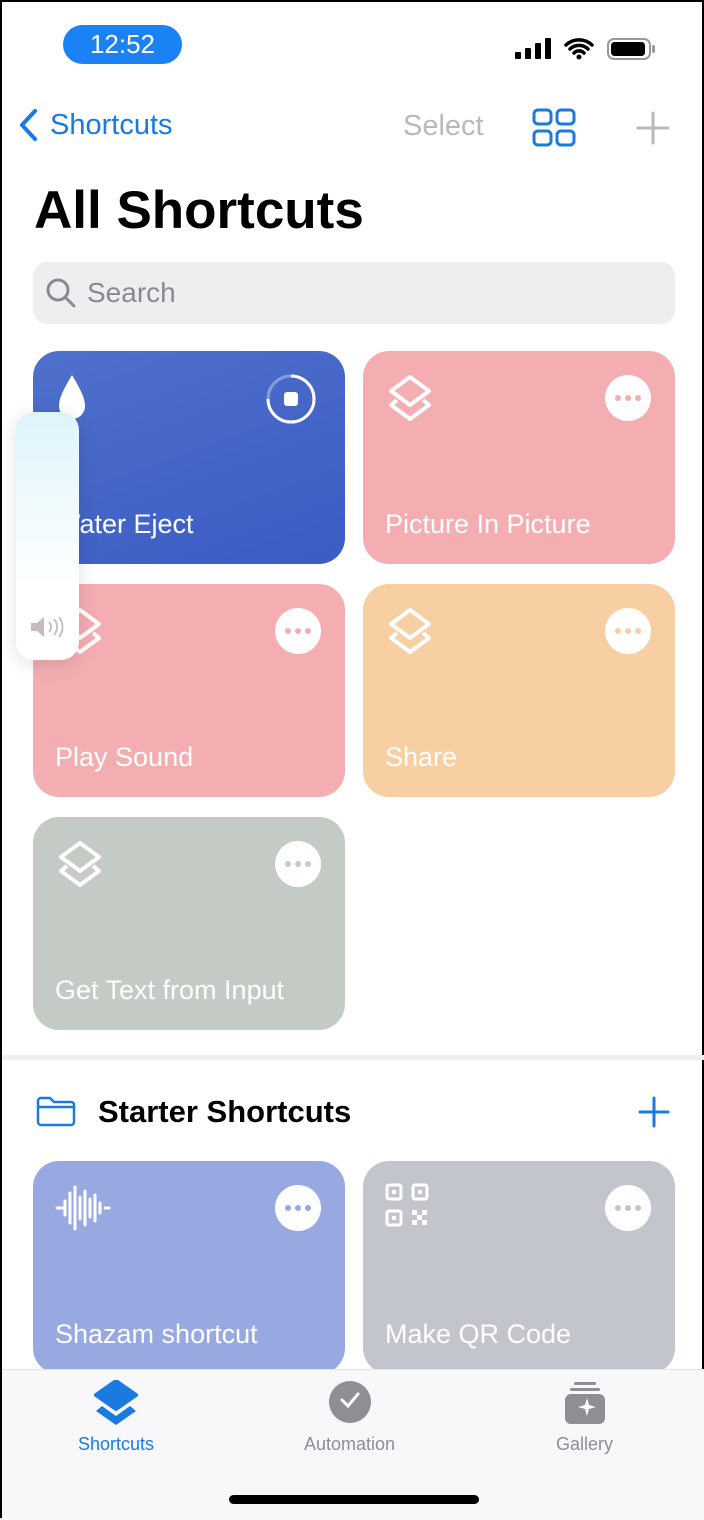  What do you see at coordinates (349, 1402) in the screenshot?
I see `automation-clock-icon` at bounding box center [349, 1402].